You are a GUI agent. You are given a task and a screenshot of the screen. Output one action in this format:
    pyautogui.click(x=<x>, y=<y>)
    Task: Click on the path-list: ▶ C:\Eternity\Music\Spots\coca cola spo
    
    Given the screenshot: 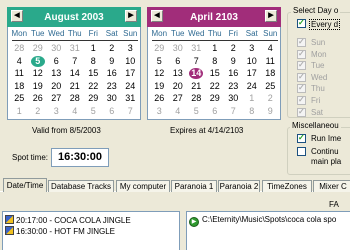 What is the action you would take?
    pyautogui.click(x=268, y=230)
    